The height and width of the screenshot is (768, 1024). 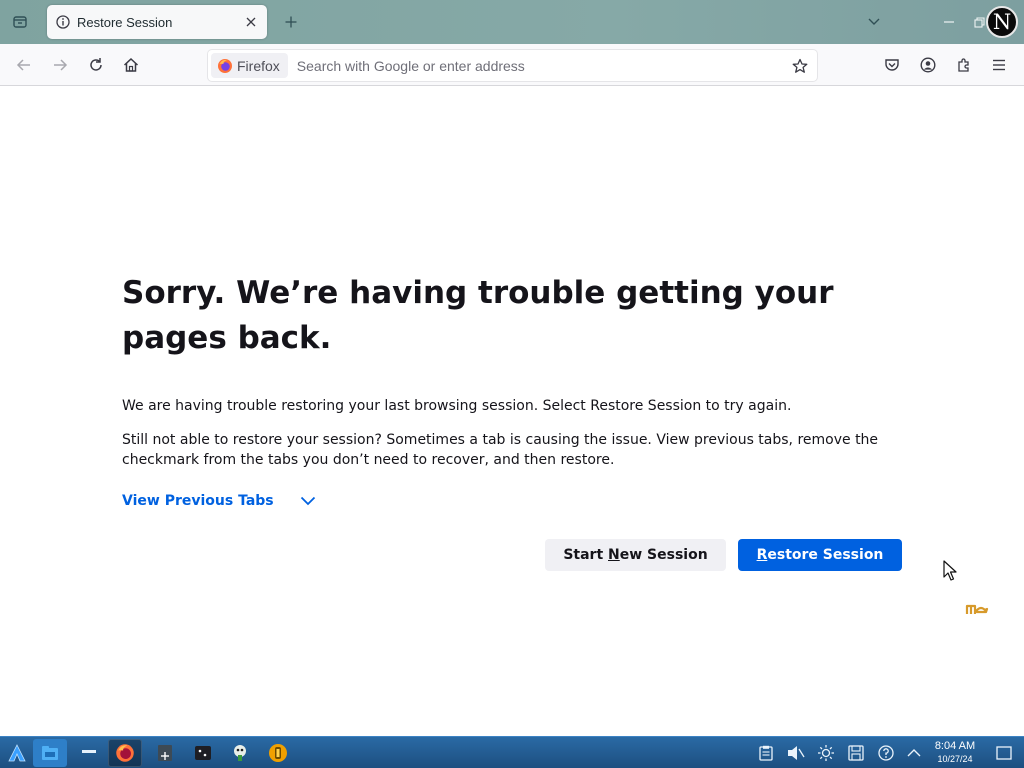 I want to click on taskbar: 8:04 AM 10/27/24, so click(x=512, y=752).